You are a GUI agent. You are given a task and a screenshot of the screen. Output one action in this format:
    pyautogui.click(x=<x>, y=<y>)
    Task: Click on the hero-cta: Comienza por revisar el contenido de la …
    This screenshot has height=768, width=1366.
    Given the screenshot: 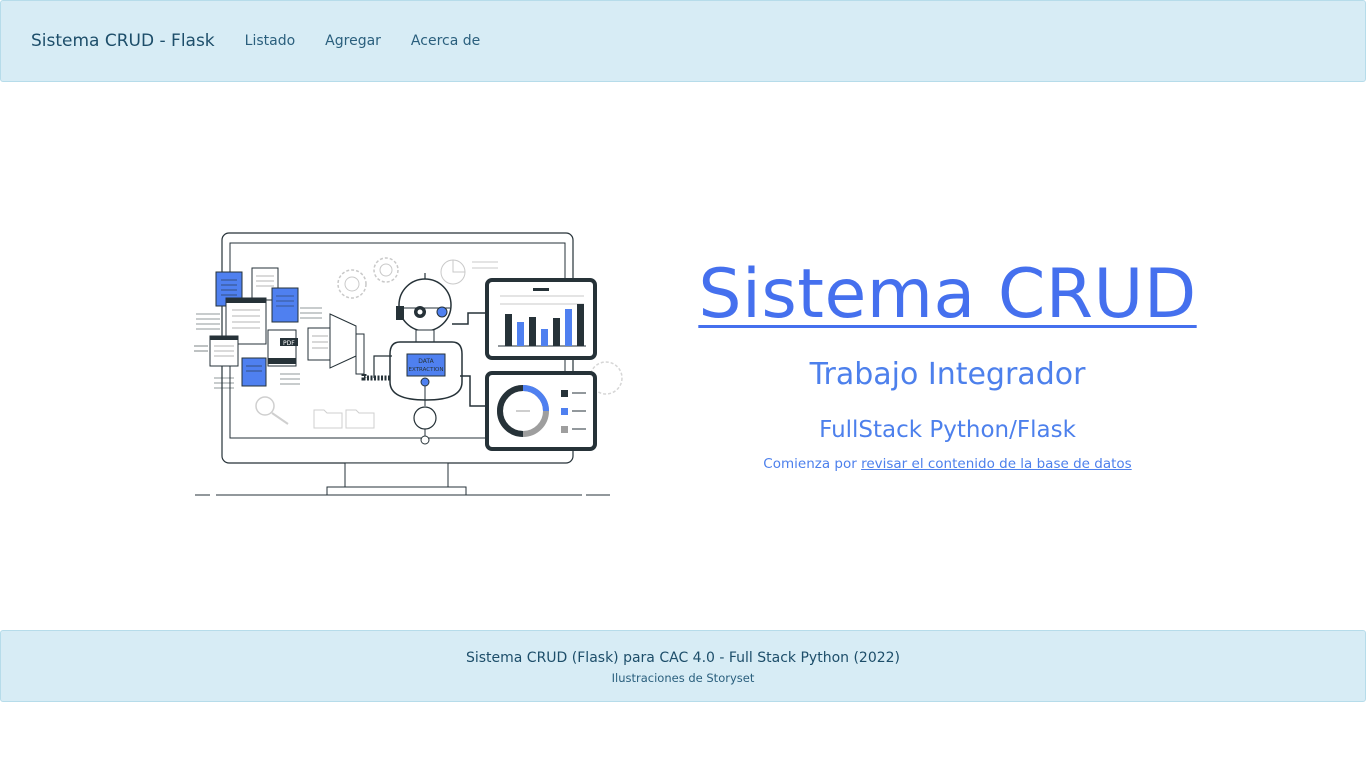 What is the action you would take?
    pyautogui.click(x=947, y=464)
    